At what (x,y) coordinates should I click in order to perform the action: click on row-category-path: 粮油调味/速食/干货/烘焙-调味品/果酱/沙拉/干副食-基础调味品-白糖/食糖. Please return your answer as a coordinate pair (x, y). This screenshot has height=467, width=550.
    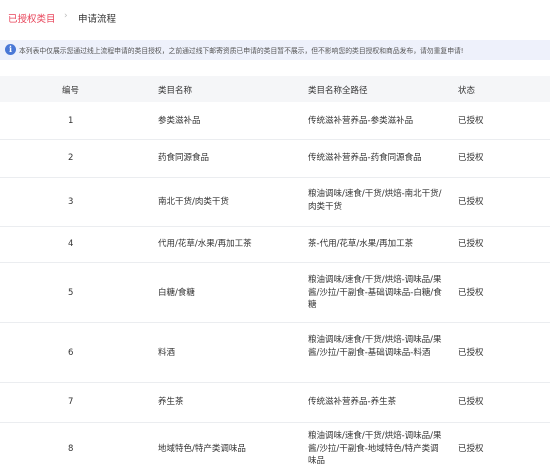
    Looking at the image, I should click on (375, 292).